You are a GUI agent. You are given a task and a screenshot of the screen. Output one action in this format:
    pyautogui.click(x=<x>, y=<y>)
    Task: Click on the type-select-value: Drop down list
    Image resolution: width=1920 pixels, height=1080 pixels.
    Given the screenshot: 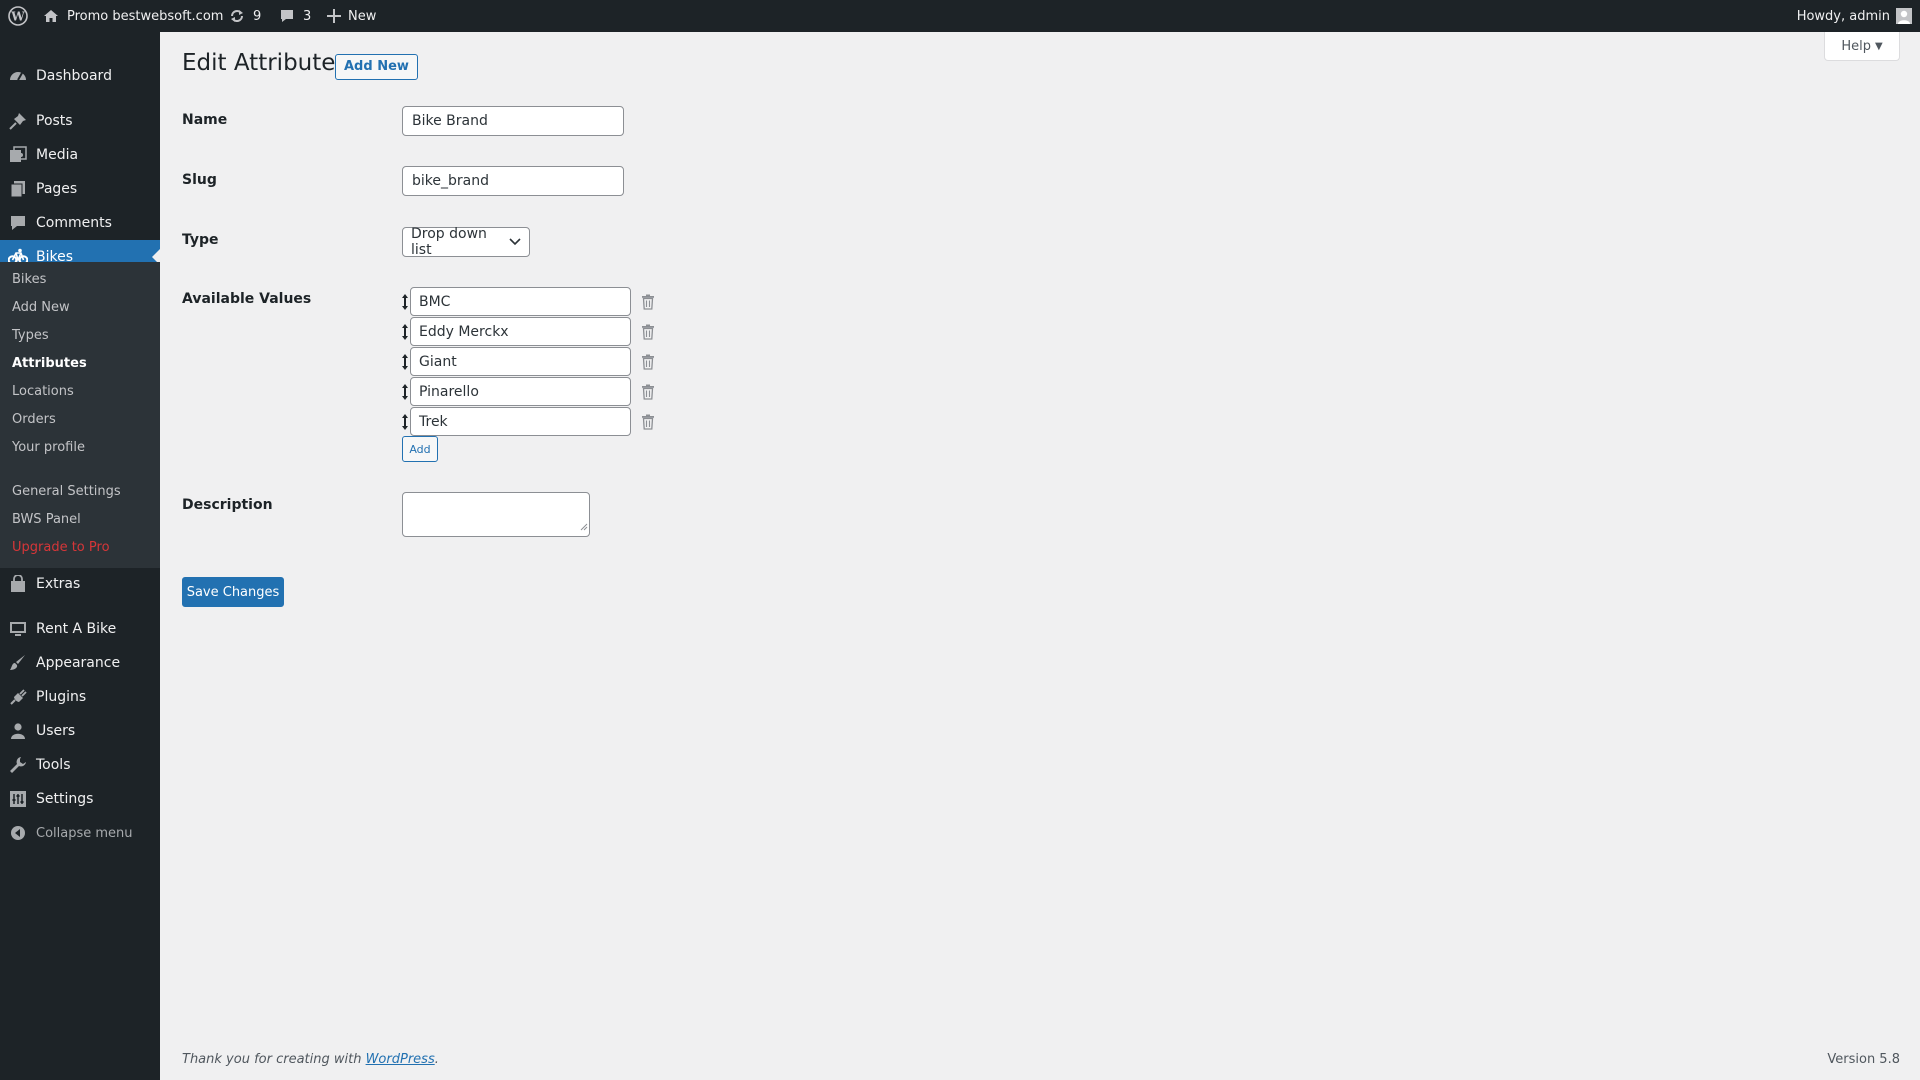 What is the action you would take?
    pyautogui.click(x=449, y=242)
    